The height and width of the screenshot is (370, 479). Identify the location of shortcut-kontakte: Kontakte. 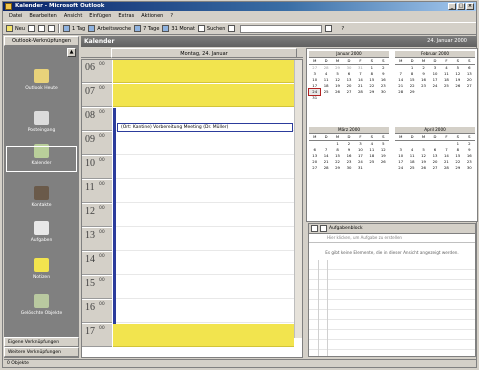
(41, 201).